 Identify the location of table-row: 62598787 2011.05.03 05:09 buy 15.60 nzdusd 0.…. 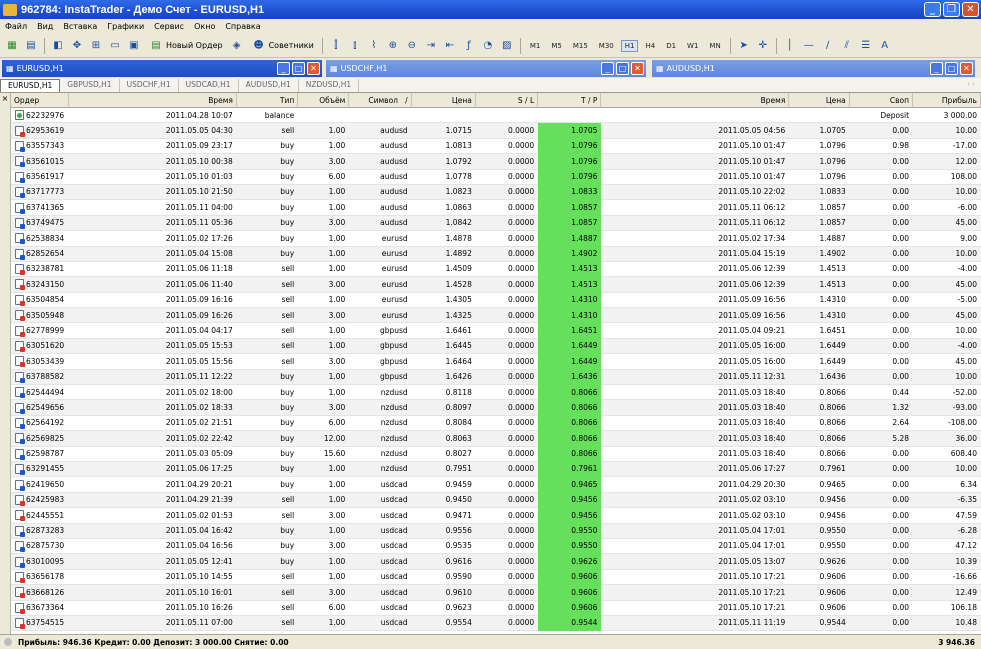
(496, 454).